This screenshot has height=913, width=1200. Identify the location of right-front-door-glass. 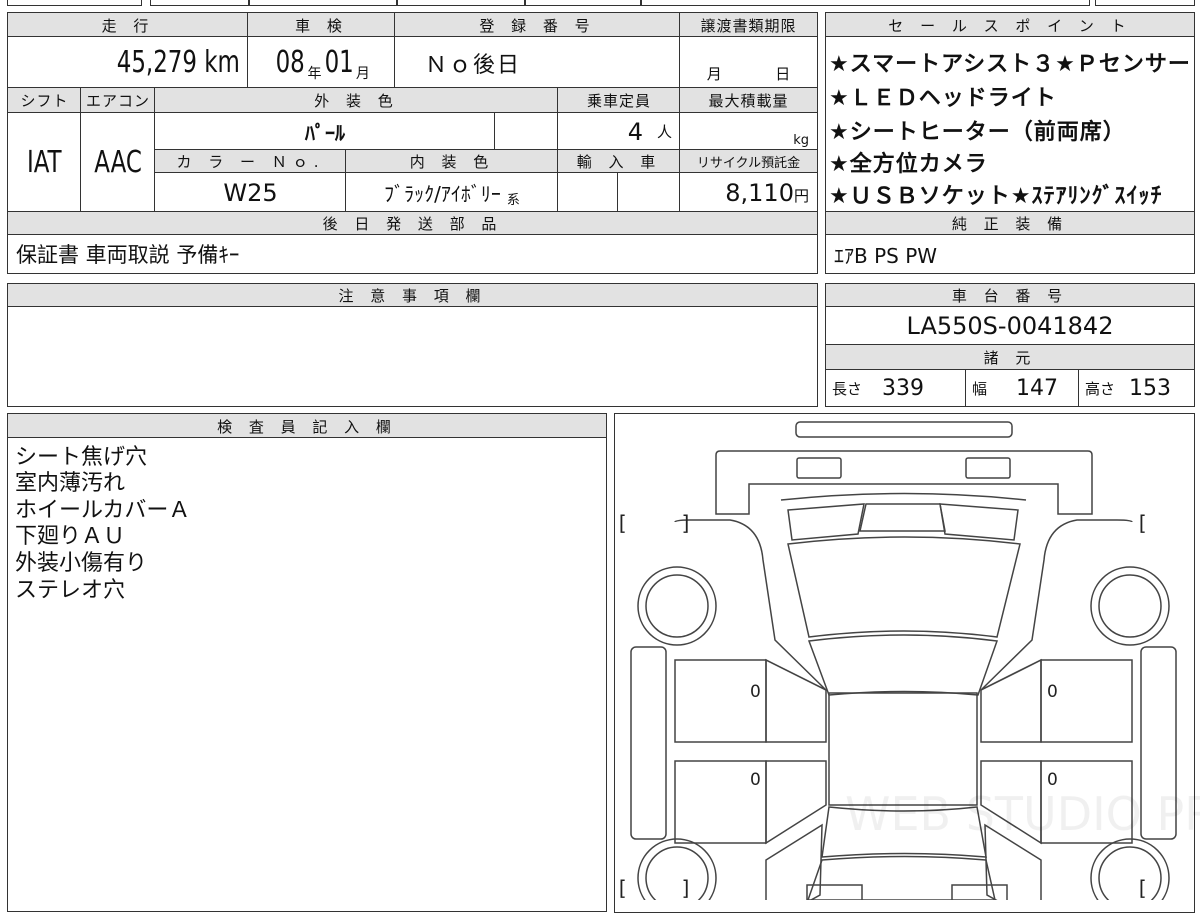
(1011, 700).